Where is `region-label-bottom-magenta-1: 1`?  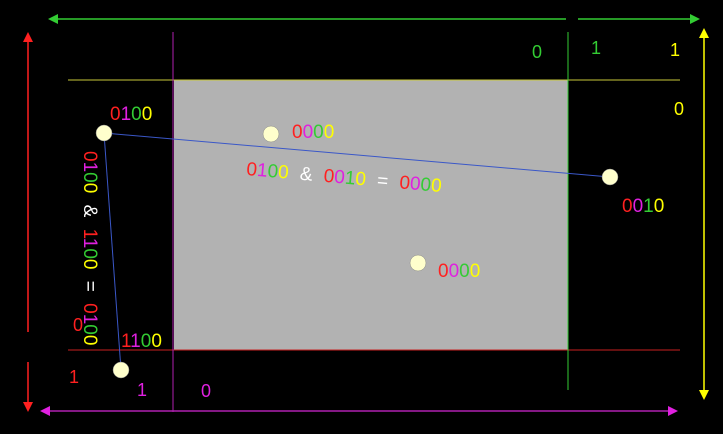
region-label-bottom-magenta-1: 1 is located at coordinates (142, 390).